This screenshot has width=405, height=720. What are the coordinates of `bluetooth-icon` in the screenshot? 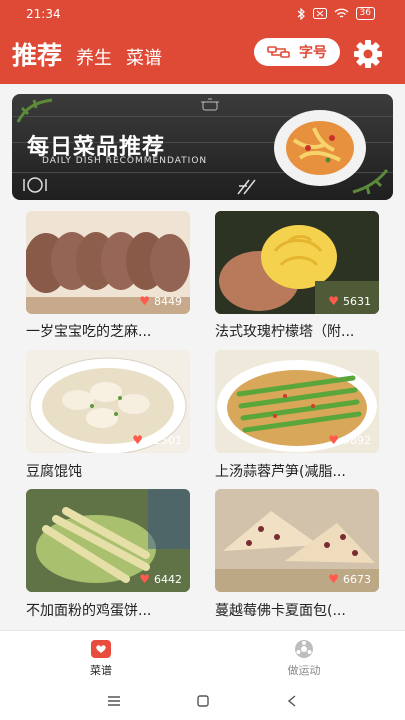 It's located at (301, 13).